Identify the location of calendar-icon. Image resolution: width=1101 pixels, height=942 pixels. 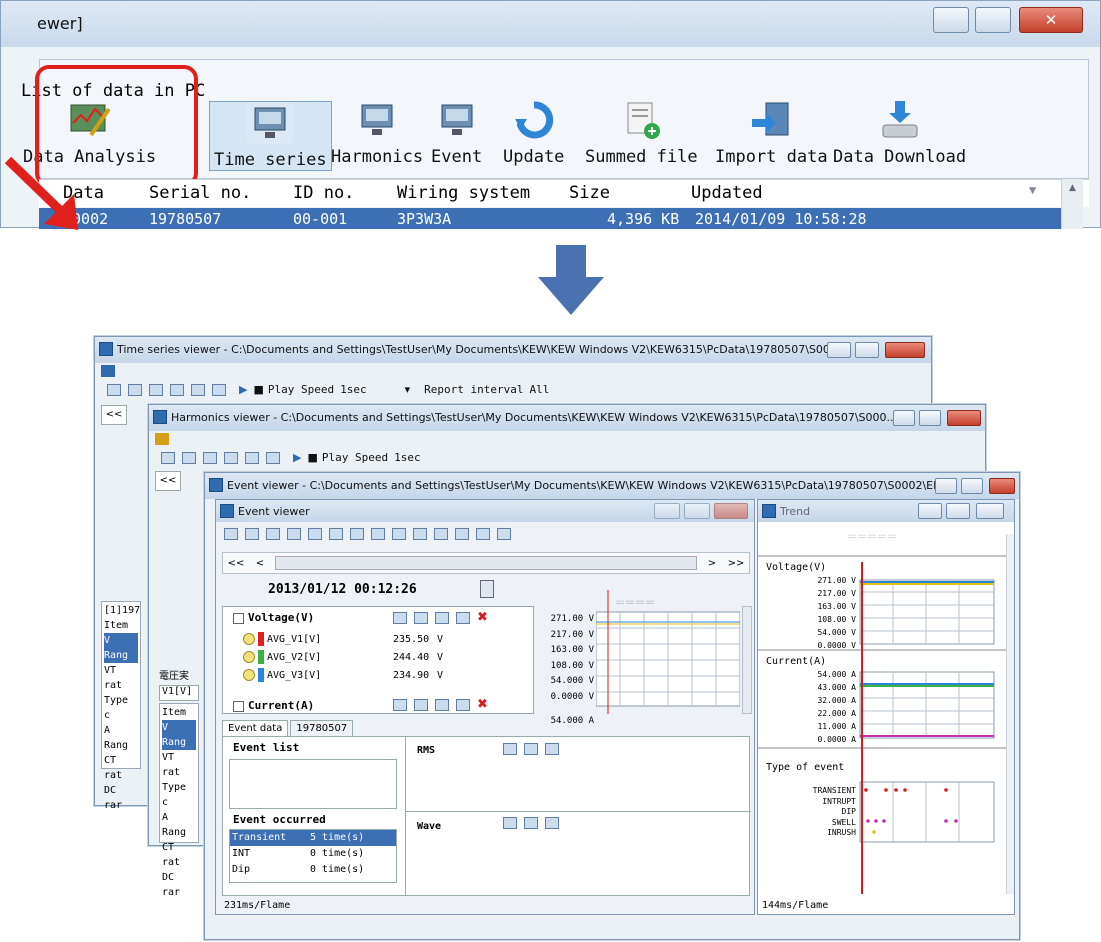
(487, 589).